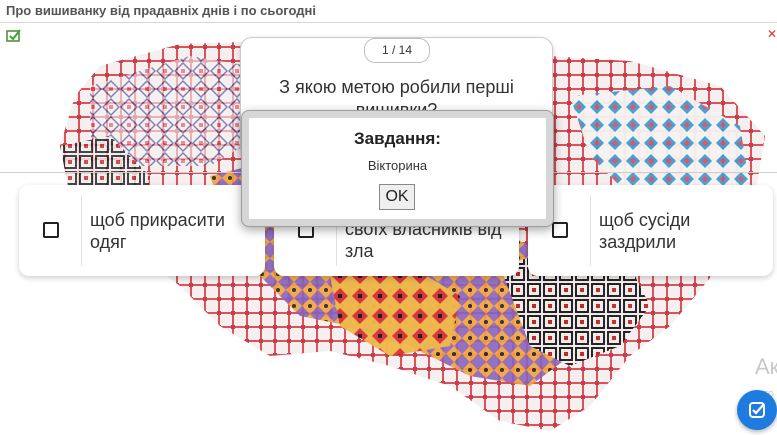 Image resolution: width=777 pixels, height=435 pixels. Describe the element at coordinates (757, 410) in the screenshot. I see `check-edit-icon` at that location.